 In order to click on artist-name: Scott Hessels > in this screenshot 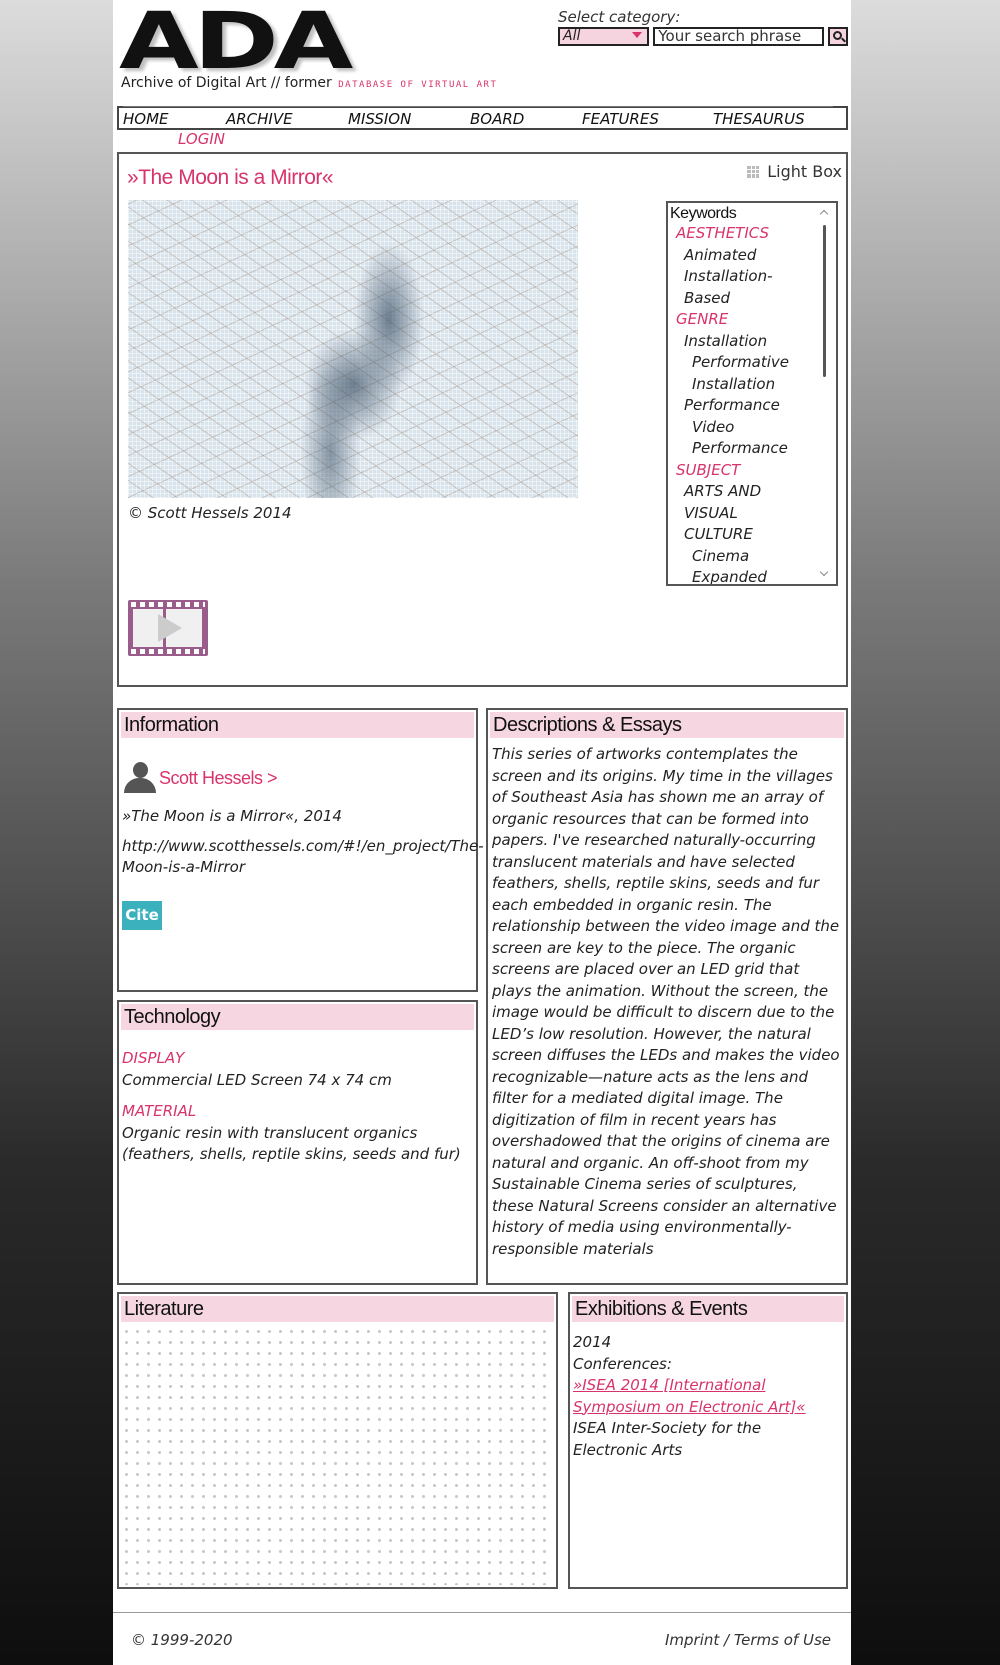, I will do `click(218, 778)`.